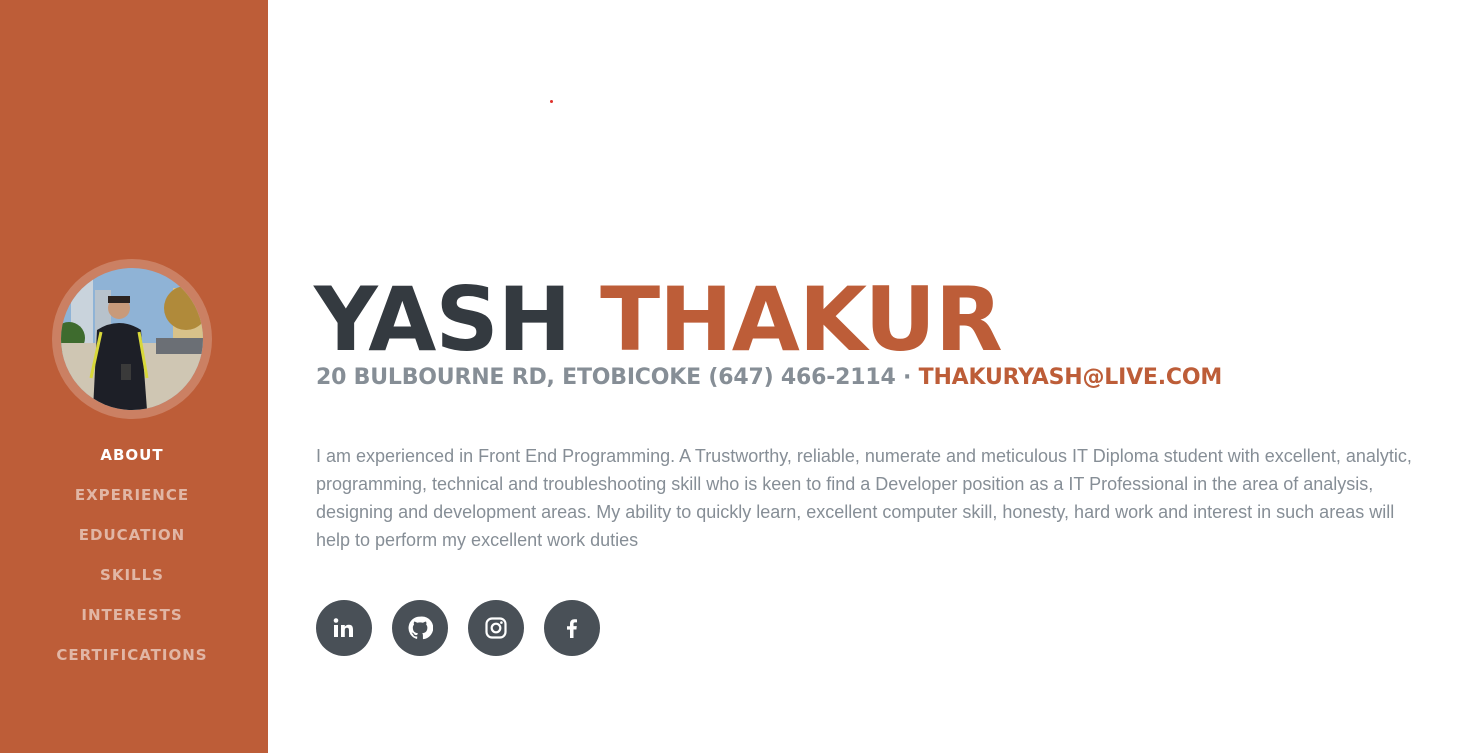  I want to click on nav-item-education: EDUCATION, so click(132, 540).